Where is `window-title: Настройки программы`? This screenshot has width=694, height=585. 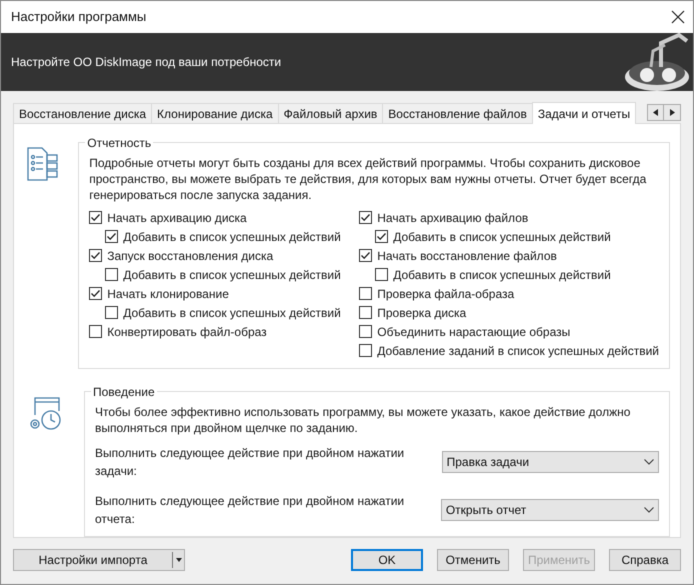 window-title: Настройки программы is located at coordinates (78, 17).